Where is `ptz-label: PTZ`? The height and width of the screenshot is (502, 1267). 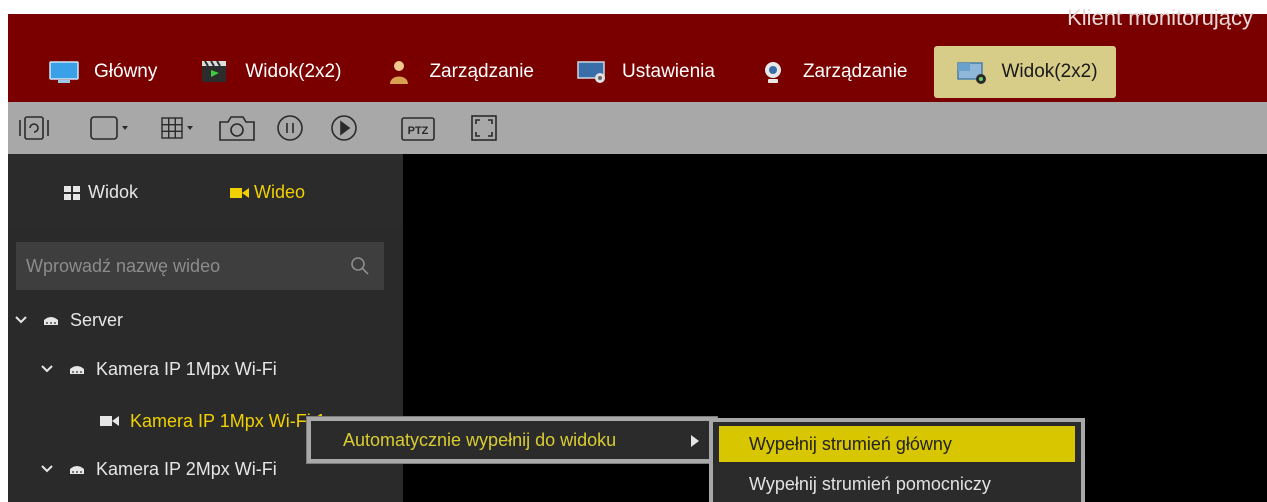 ptz-label: PTZ is located at coordinates (418, 131).